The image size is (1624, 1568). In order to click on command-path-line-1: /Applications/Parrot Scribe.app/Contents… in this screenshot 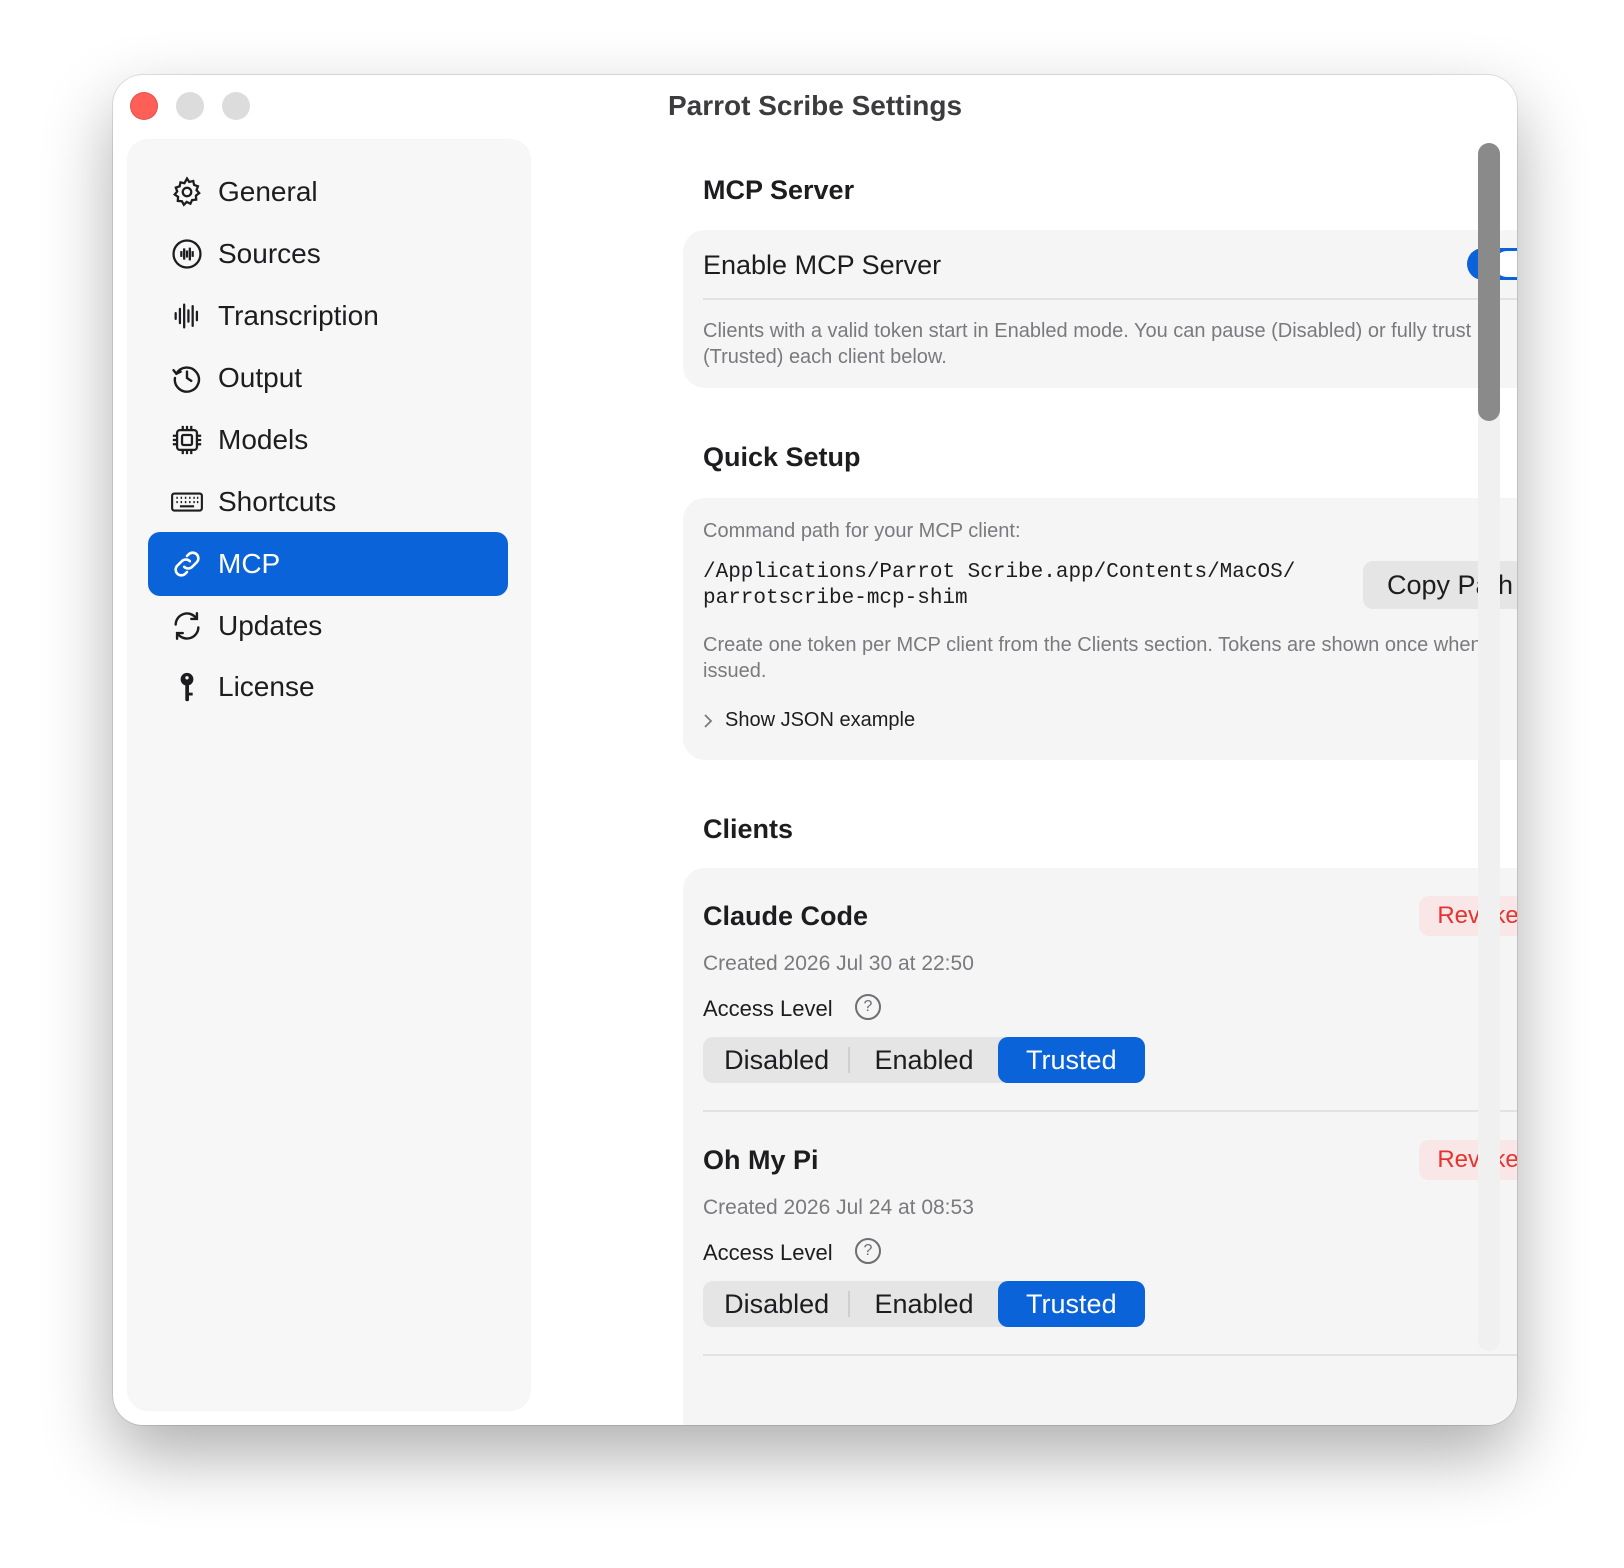, I will do `click(999, 572)`.